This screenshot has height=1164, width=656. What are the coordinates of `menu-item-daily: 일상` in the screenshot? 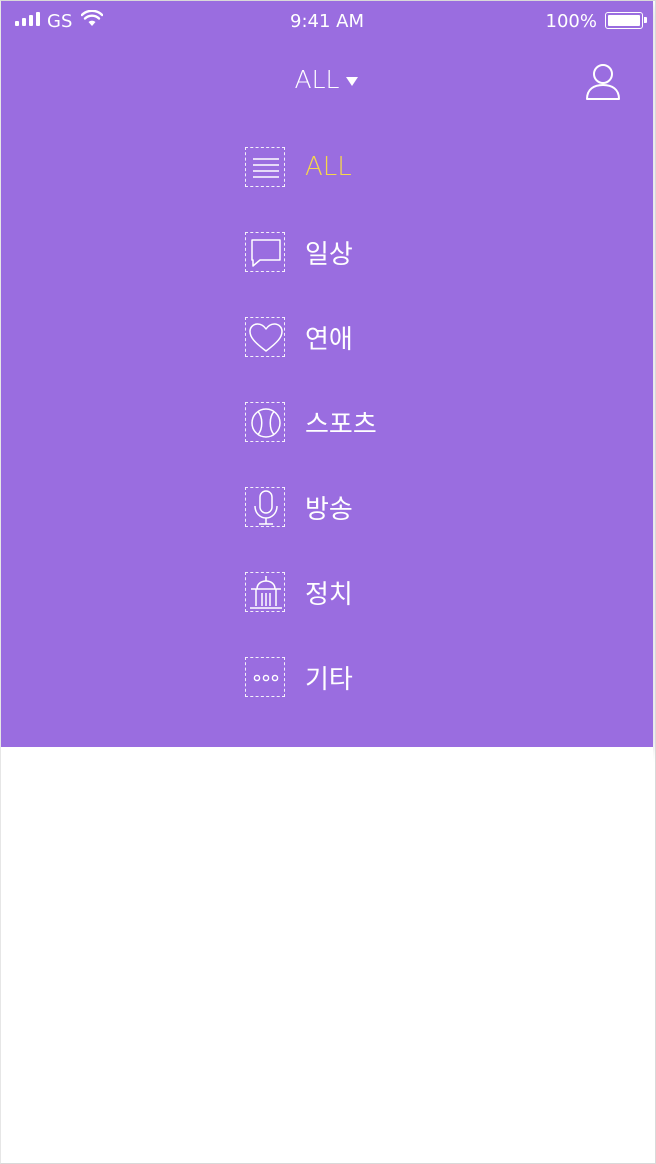 It's located at (299, 252).